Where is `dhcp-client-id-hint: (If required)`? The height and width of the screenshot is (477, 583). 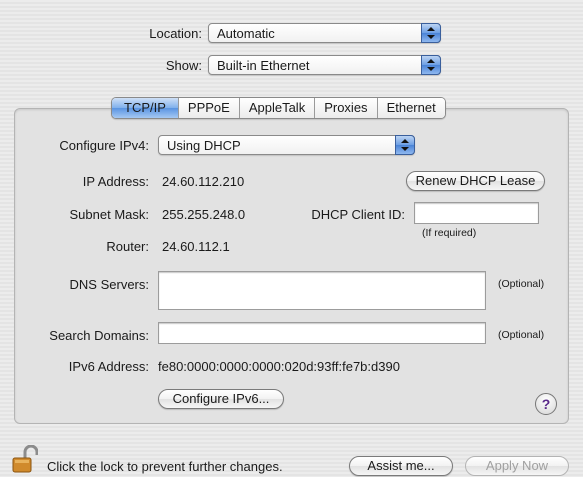
dhcp-client-id-hint: (If required) is located at coordinates (449, 233).